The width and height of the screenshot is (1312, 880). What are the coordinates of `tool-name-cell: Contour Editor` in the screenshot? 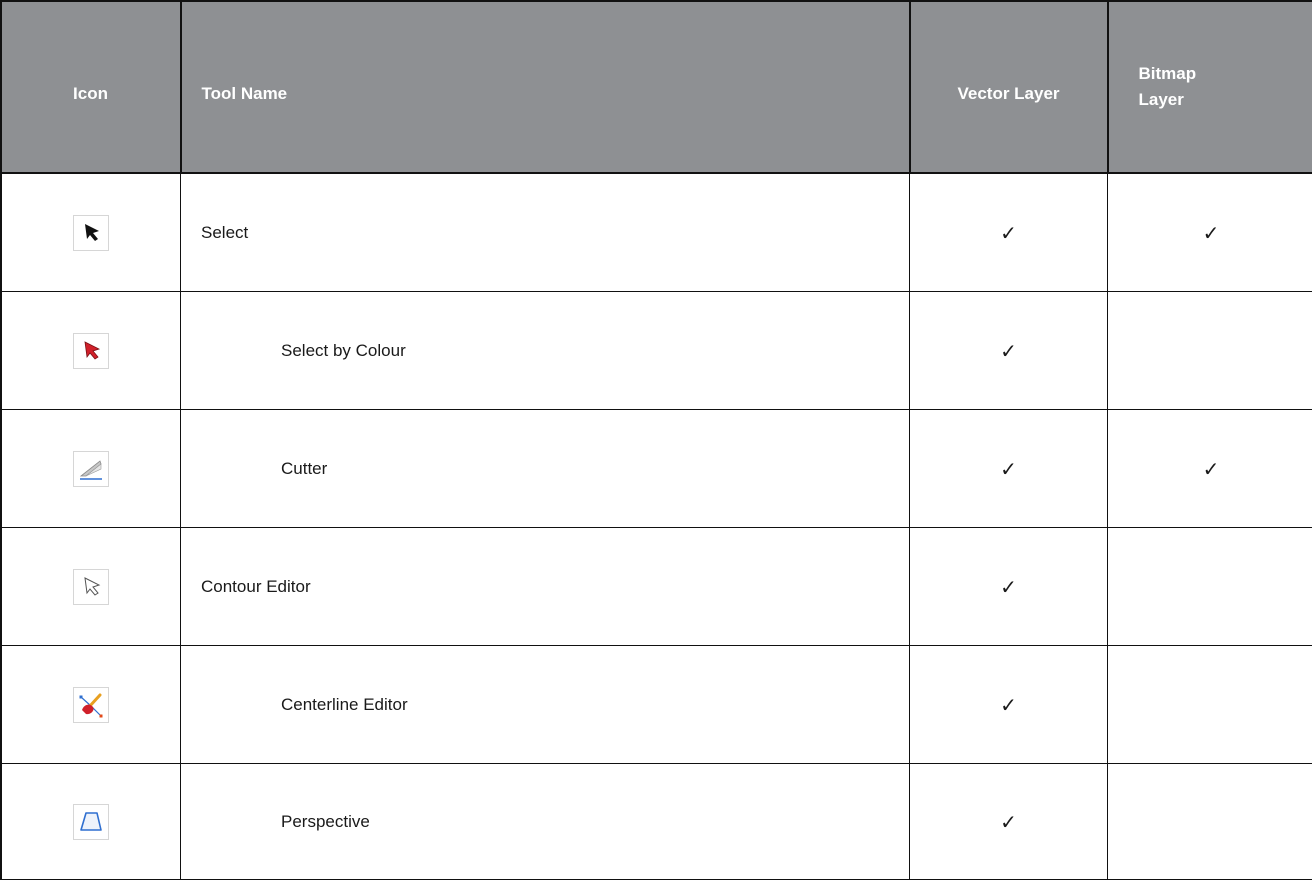 It's located at (545, 587).